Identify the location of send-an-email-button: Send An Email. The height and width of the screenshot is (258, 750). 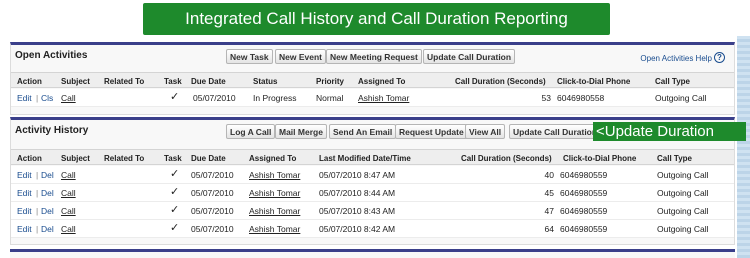
(363, 131).